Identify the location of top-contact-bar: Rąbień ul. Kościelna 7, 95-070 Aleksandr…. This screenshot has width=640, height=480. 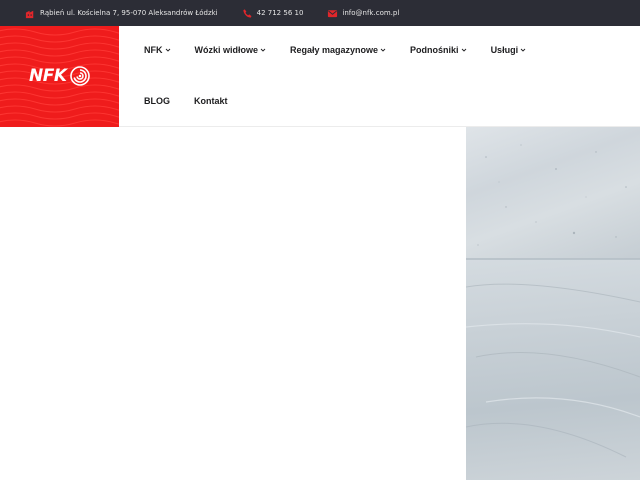
(320, 13).